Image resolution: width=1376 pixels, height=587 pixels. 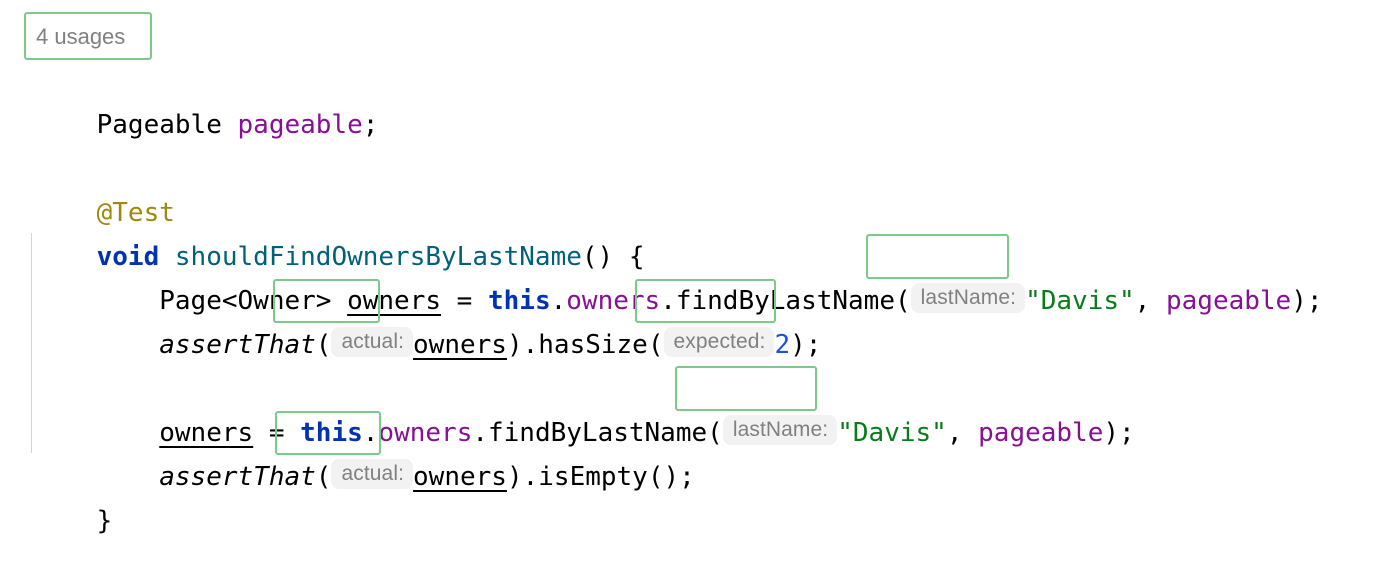 I want to click on token-static-assertthat-1: assertThat, so click(x=237, y=345).